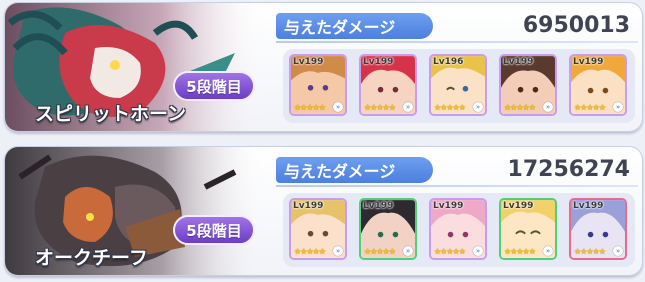  Describe the element at coordinates (111, 114) in the screenshot. I see `boss-name: スピリットホーン` at that location.